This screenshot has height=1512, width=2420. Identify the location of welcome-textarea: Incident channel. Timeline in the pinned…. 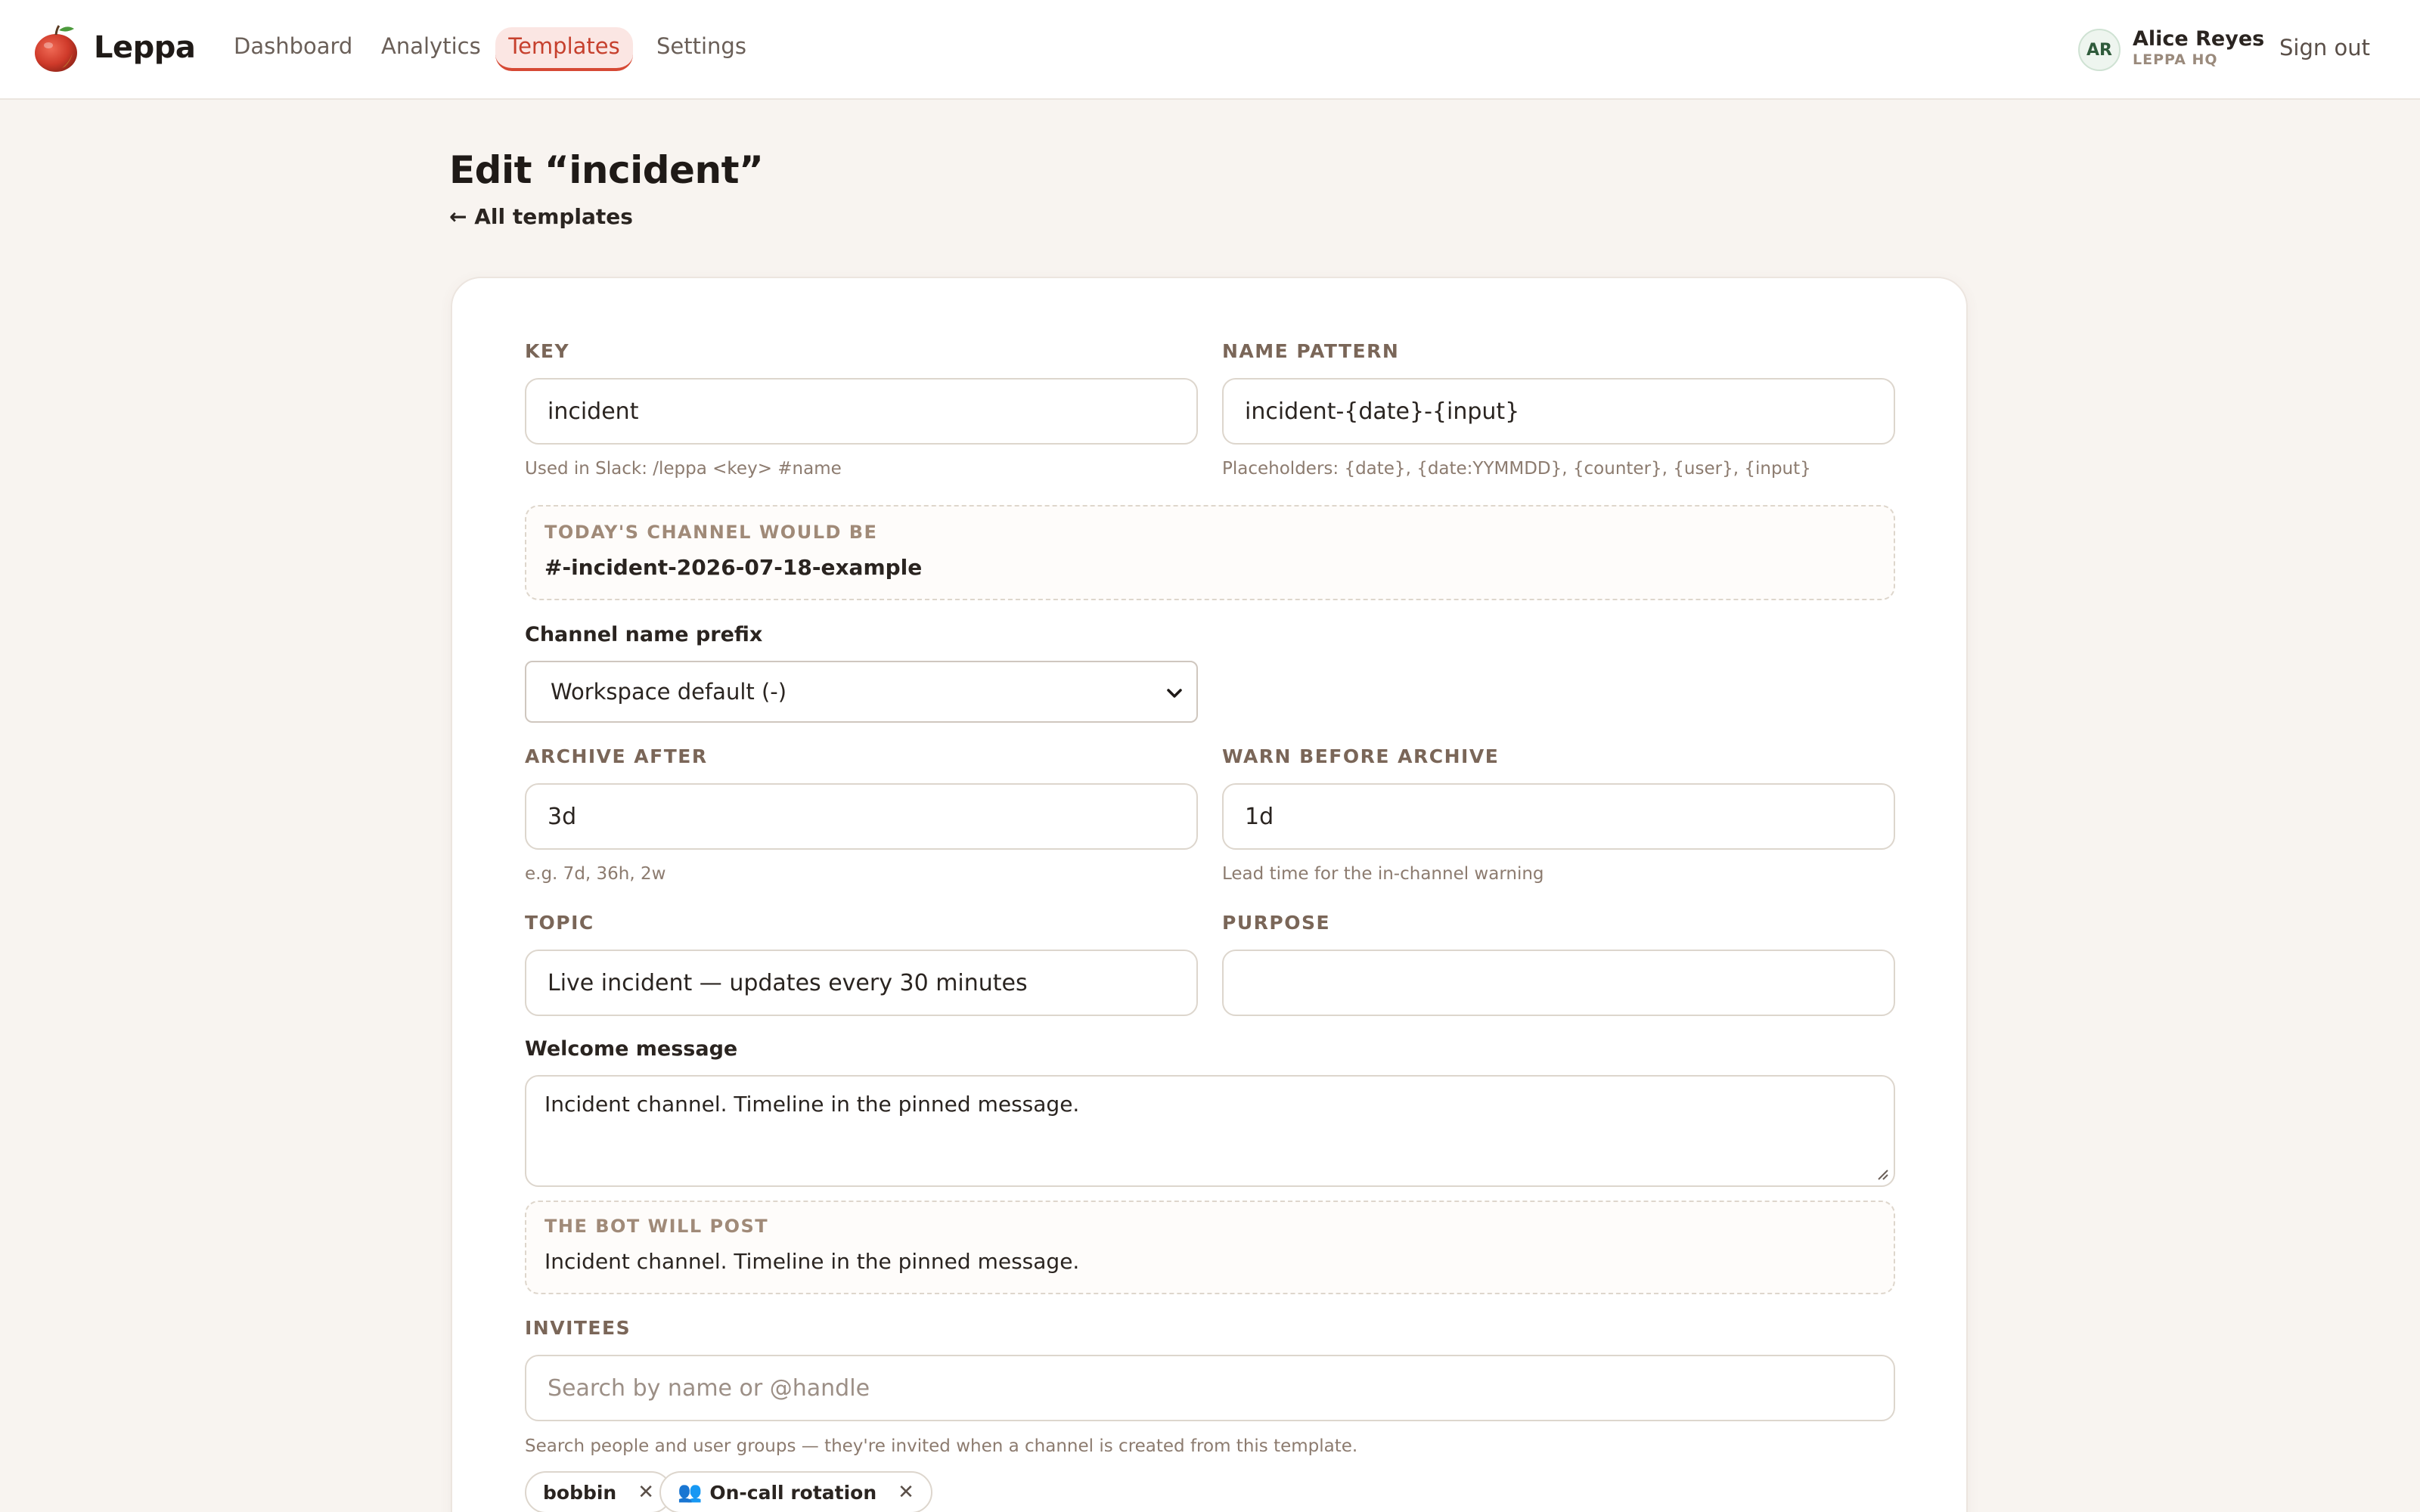
(1210, 1131).